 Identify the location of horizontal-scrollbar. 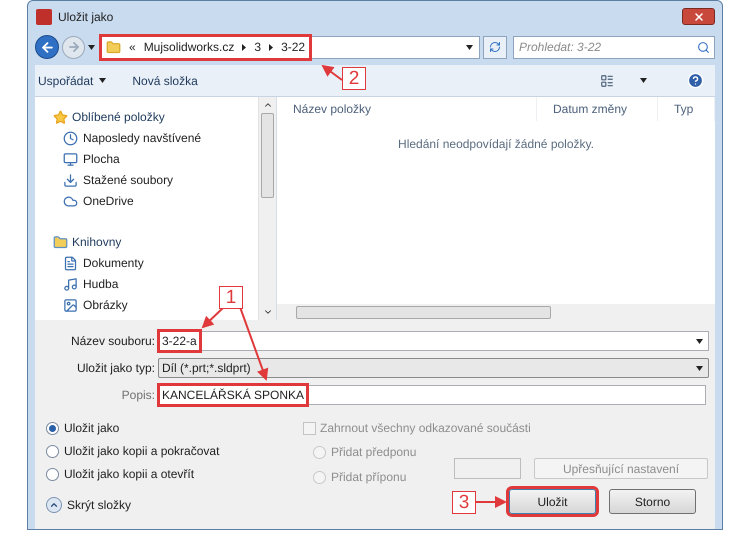
(496, 312).